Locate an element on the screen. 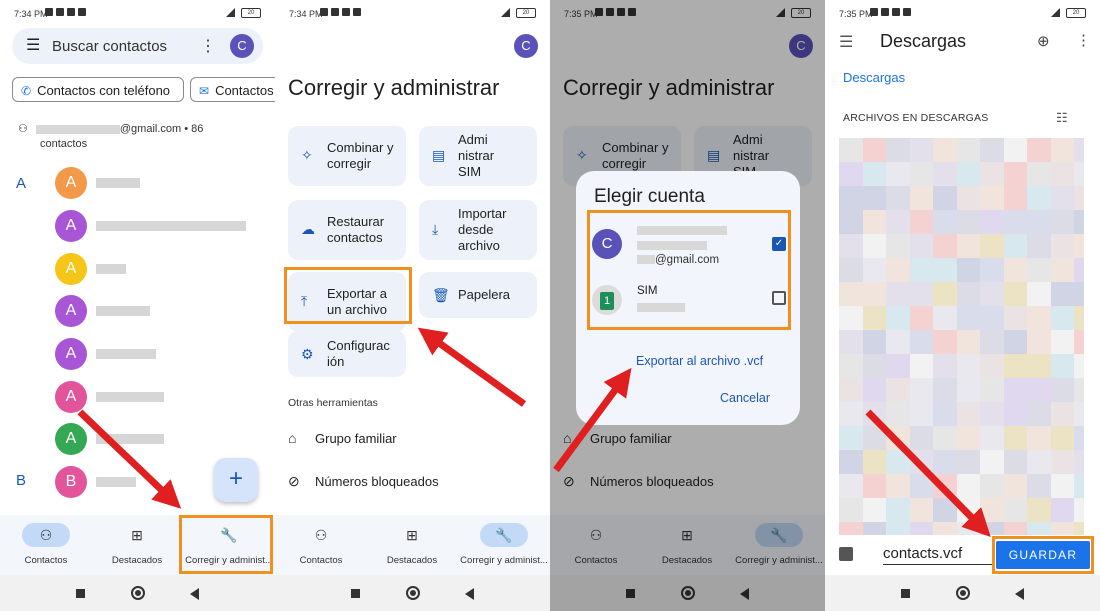 This screenshot has width=1100, height=611. restore-contacts-card: ☁ Restaurar contactos is located at coordinates (347, 230).